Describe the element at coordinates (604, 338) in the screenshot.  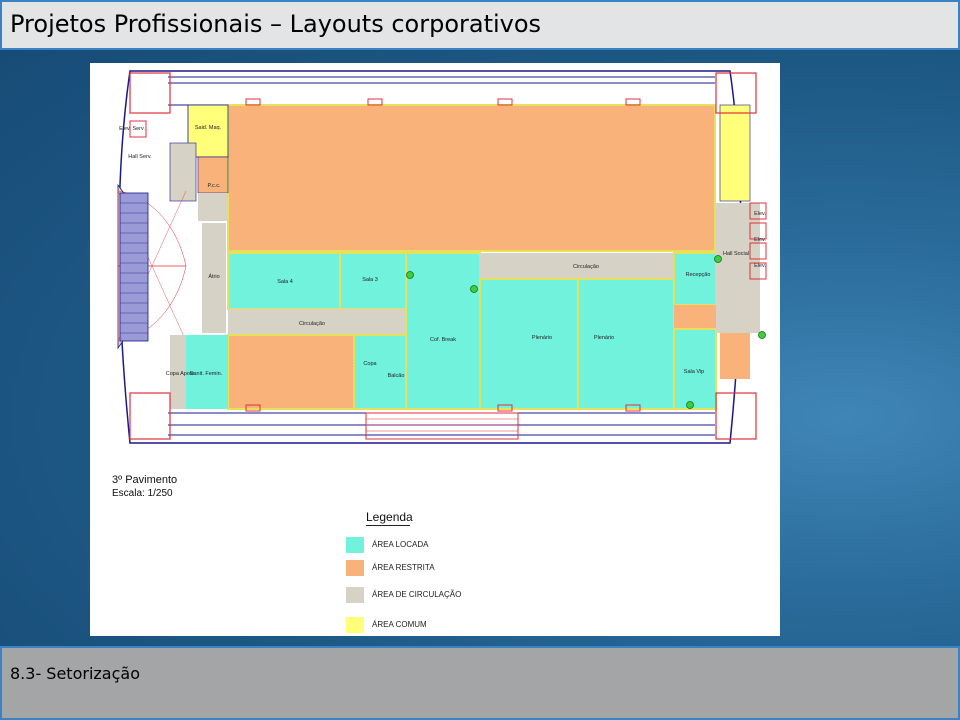
I see `room-plenario-2: Plenário` at that location.